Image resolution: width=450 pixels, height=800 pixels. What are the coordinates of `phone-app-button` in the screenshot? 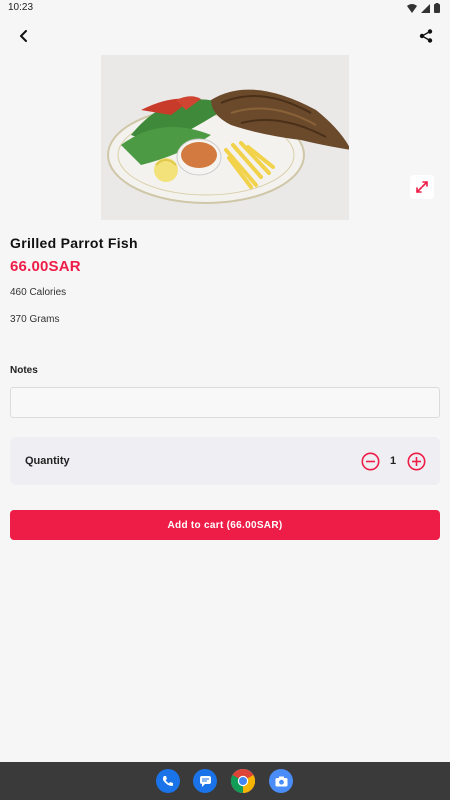 It's located at (168, 781).